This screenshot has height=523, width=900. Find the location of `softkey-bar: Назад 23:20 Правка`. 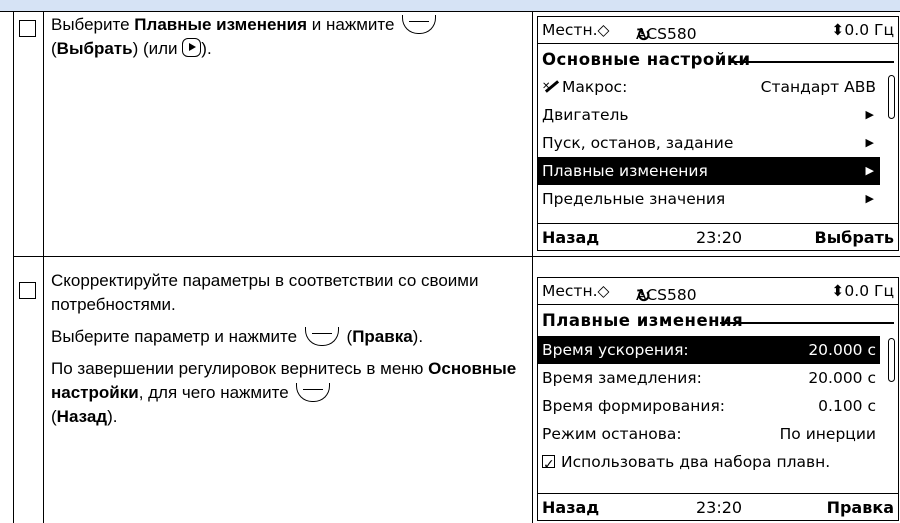

softkey-bar: Назад 23:20 Правка is located at coordinates (718, 506).